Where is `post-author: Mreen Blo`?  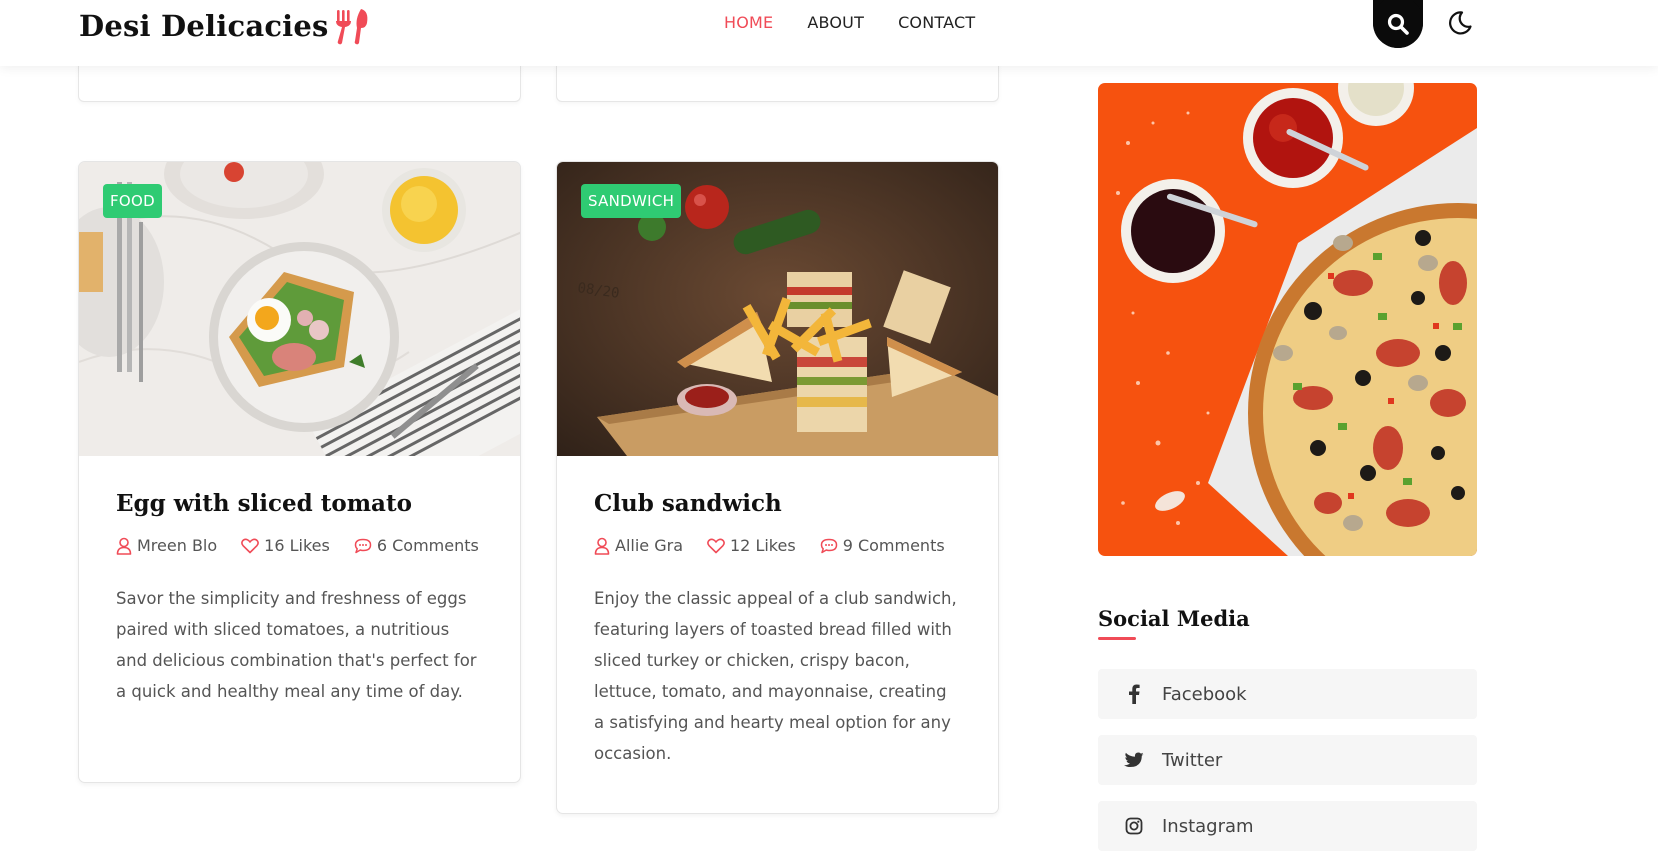
post-author: Mreen Blo is located at coordinates (166, 545).